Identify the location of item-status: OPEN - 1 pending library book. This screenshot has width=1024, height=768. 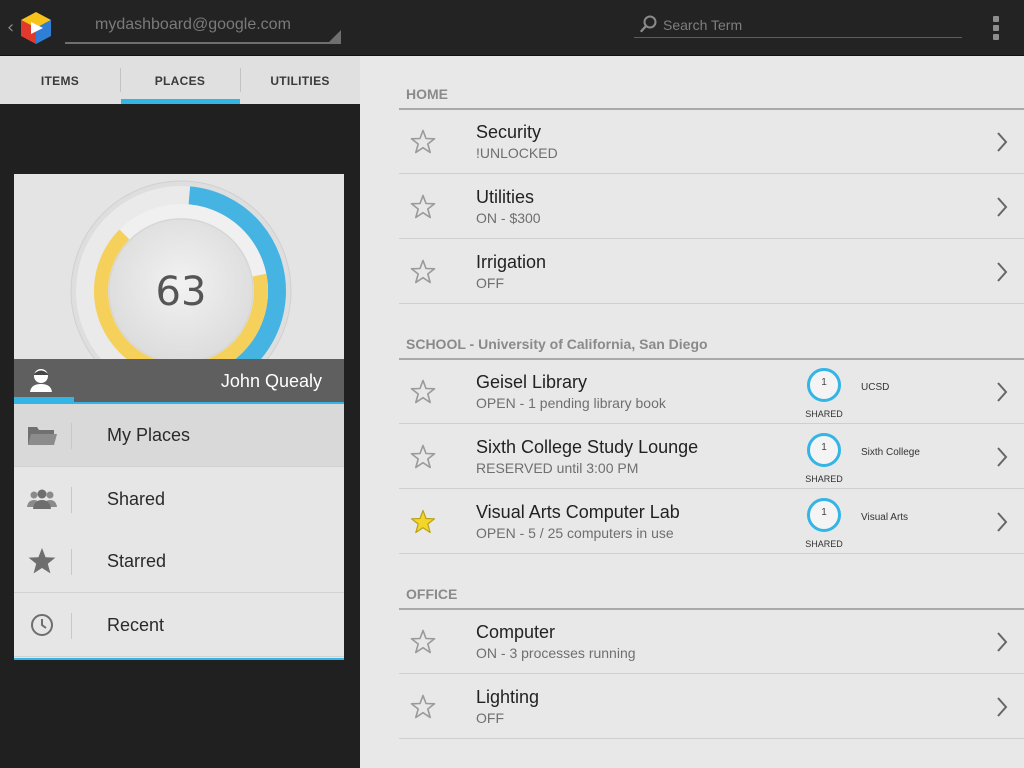
(571, 403).